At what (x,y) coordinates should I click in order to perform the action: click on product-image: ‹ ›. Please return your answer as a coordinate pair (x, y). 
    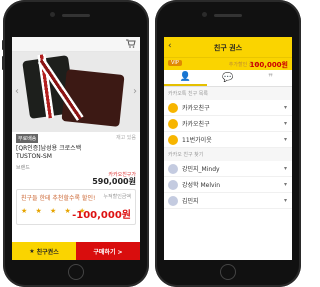
    Looking at the image, I should click on (76, 92).